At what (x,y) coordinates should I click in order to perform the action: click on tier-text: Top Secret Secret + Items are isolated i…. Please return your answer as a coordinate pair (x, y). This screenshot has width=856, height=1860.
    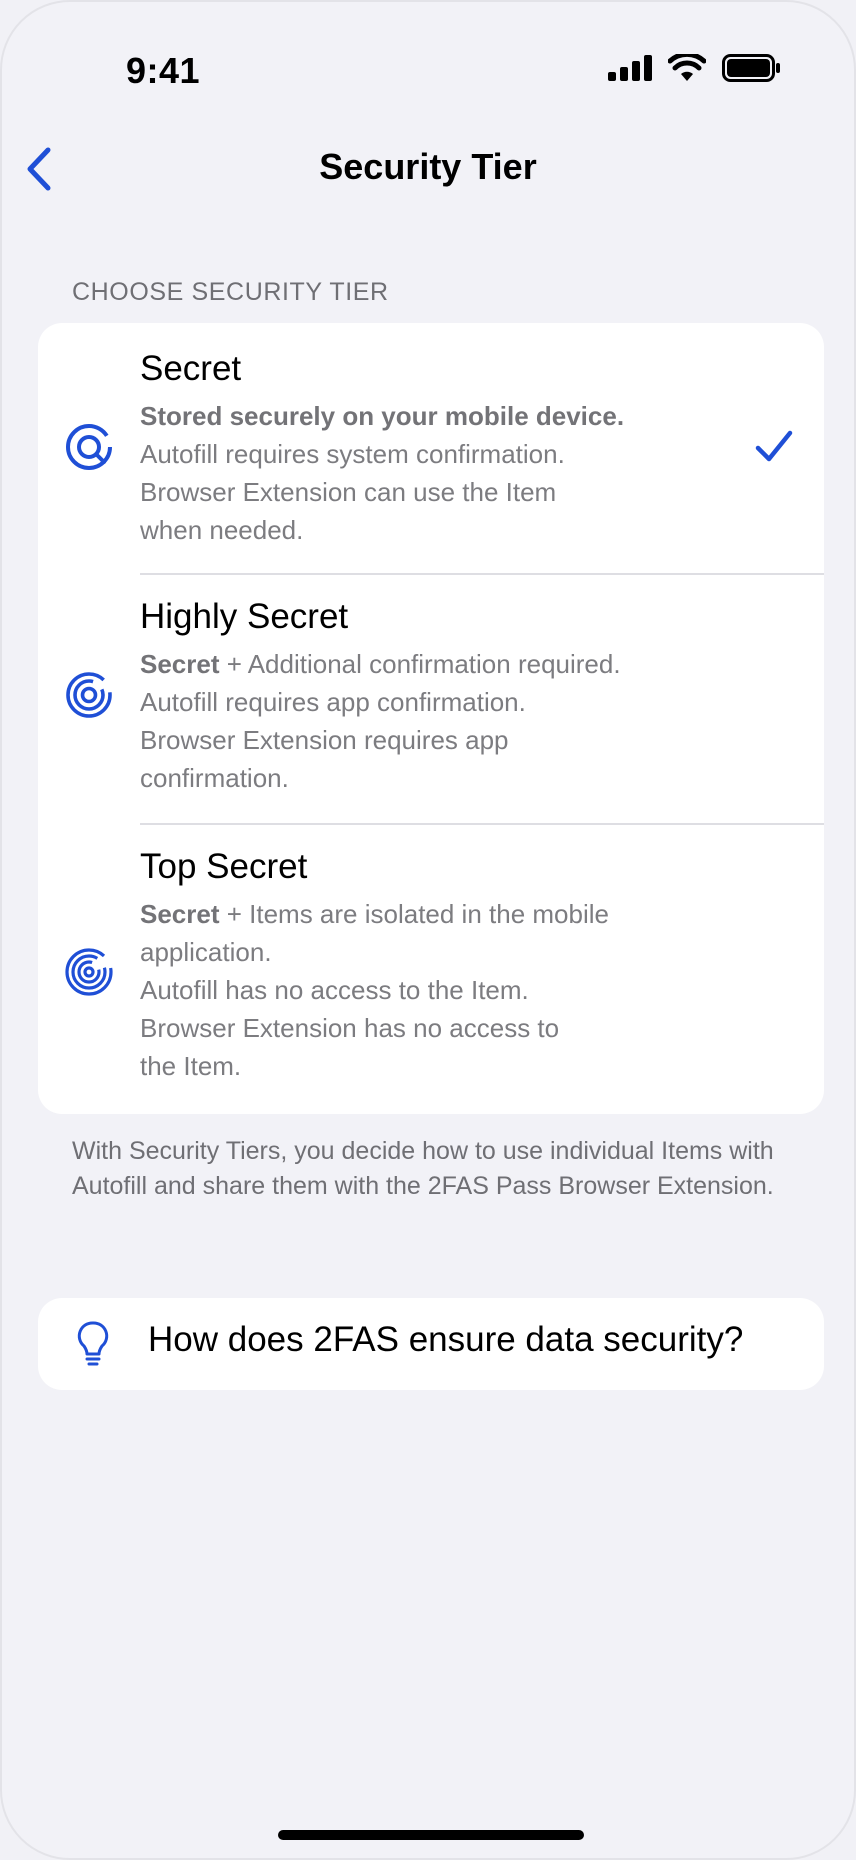
    Looking at the image, I should click on (427, 965).